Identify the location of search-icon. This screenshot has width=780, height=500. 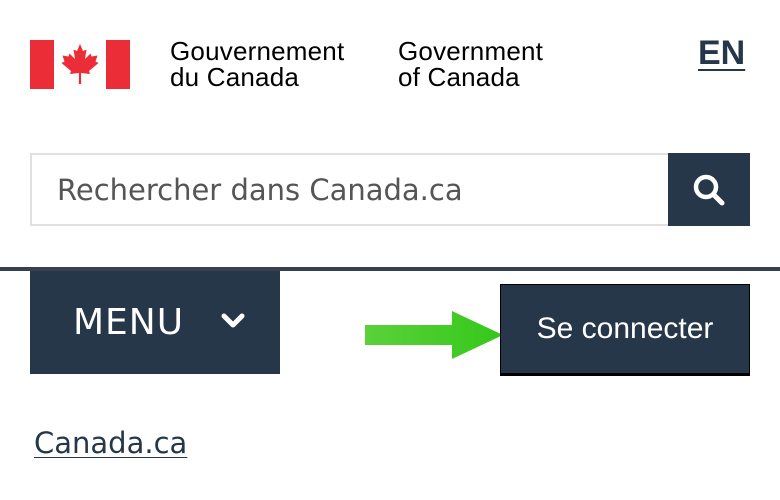
(709, 189).